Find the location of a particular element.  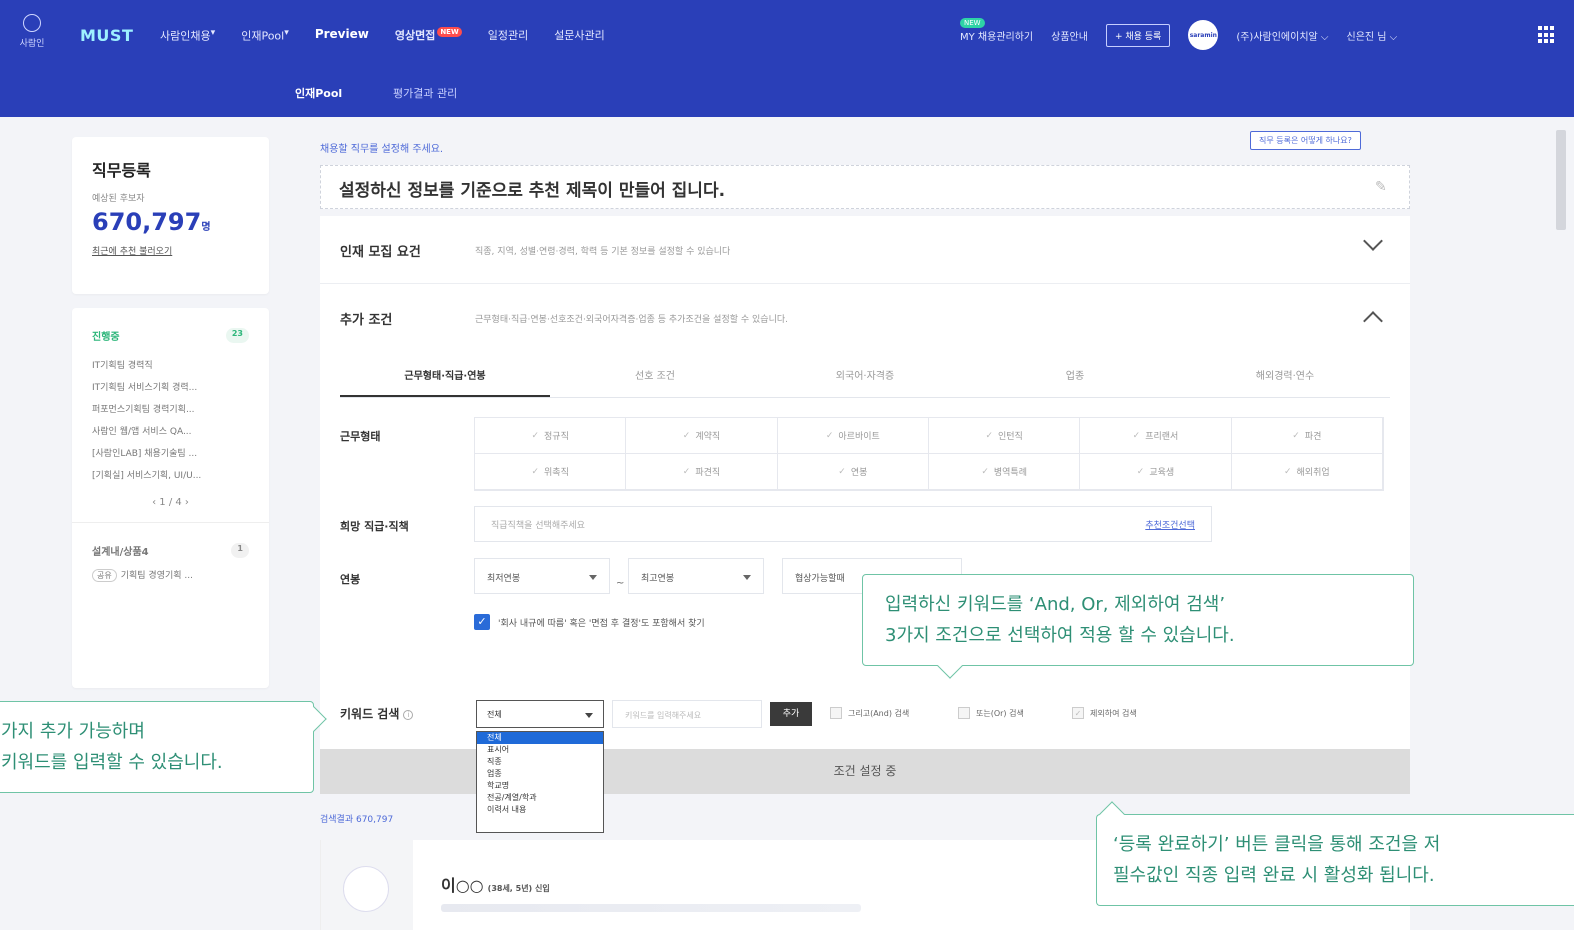

in-progress-header: 진행중 23 is located at coordinates (170, 335).